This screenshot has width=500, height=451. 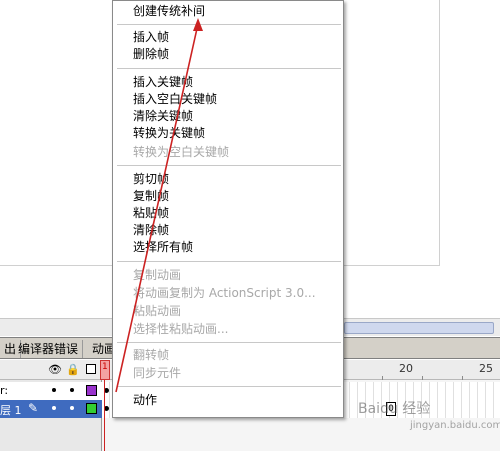 What do you see at coordinates (406, 368) in the screenshot?
I see `ruler-label-20: 20` at bounding box center [406, 368].